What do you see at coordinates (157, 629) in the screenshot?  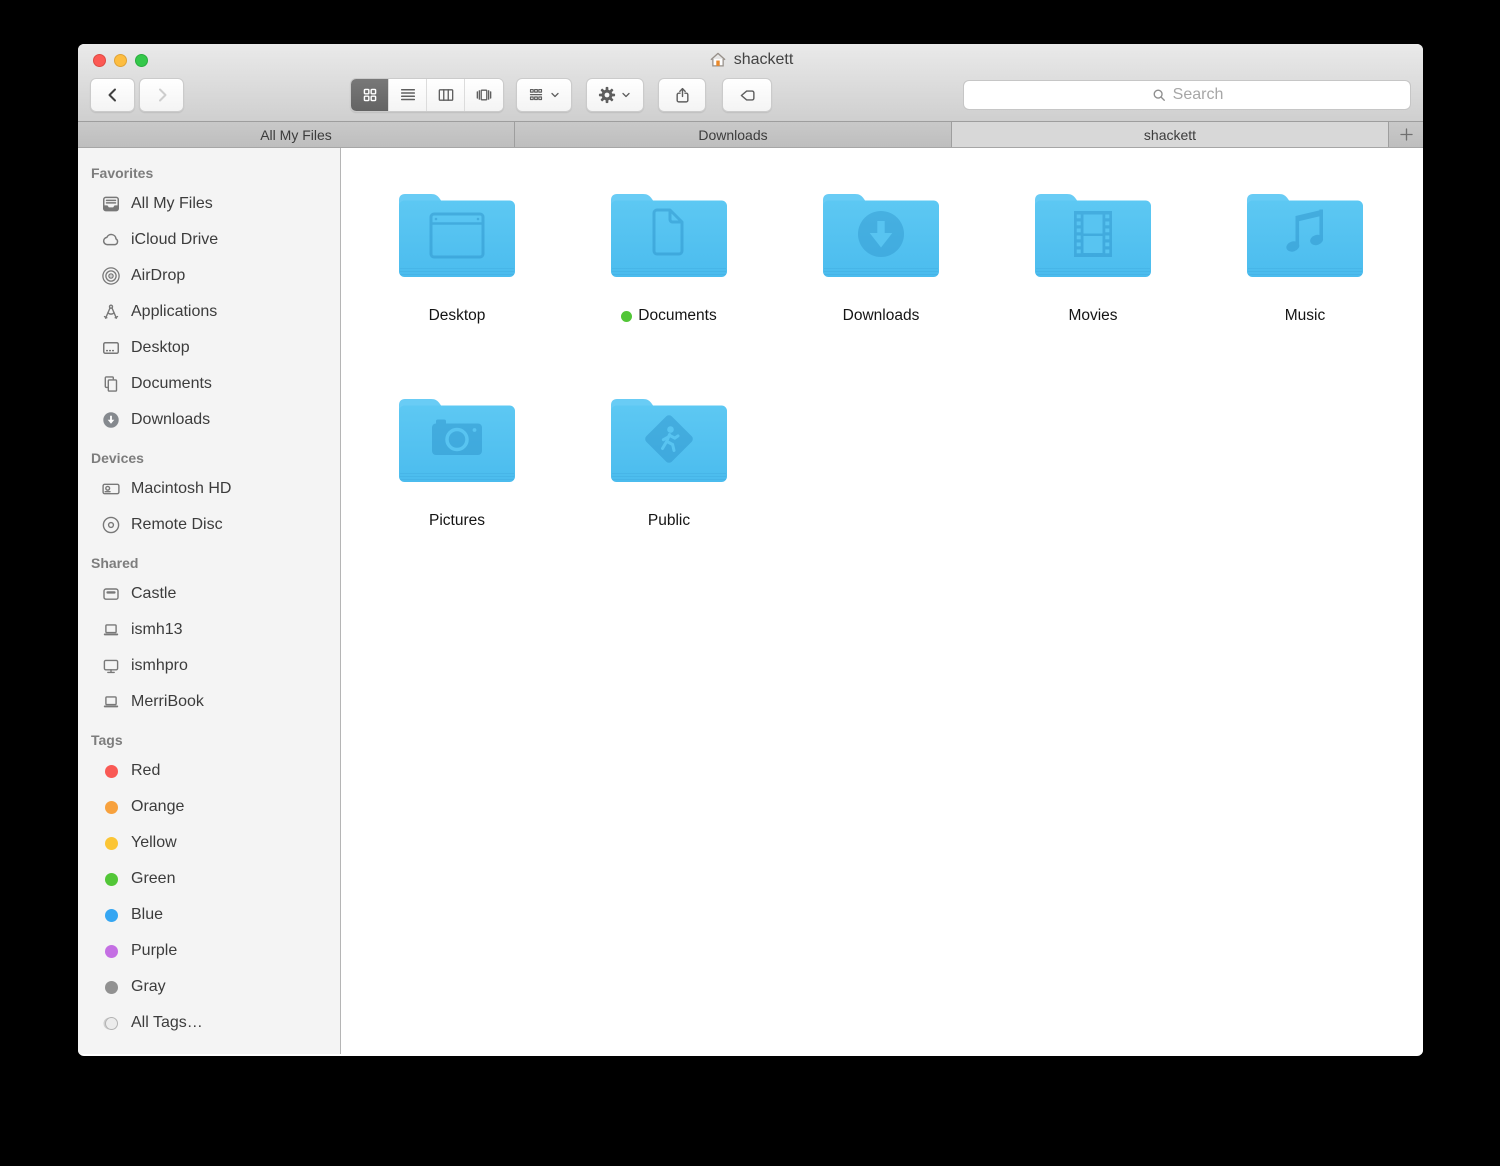 I see `sidebar-item-label: ismh13` at bounding box center [157, 629].